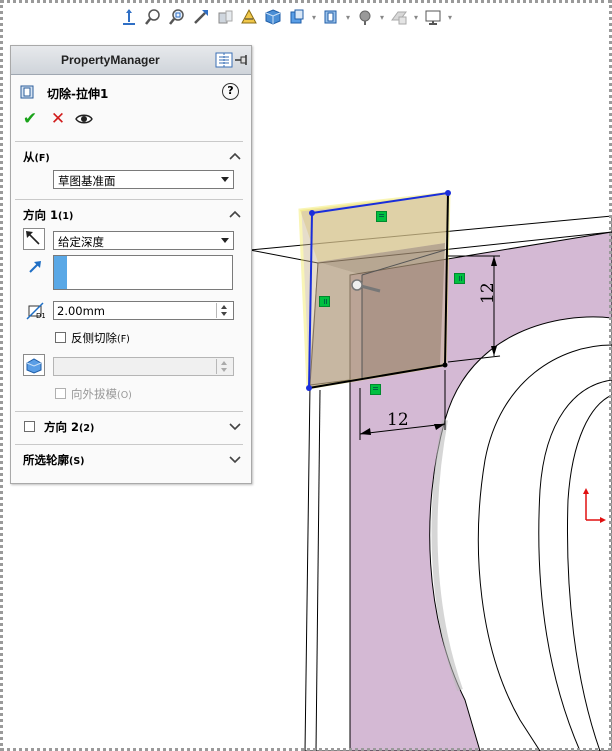  Describe the element at coordinates (78, 94) in the screenshot. I see `feature-name: 切除-拉伸1` at that location.